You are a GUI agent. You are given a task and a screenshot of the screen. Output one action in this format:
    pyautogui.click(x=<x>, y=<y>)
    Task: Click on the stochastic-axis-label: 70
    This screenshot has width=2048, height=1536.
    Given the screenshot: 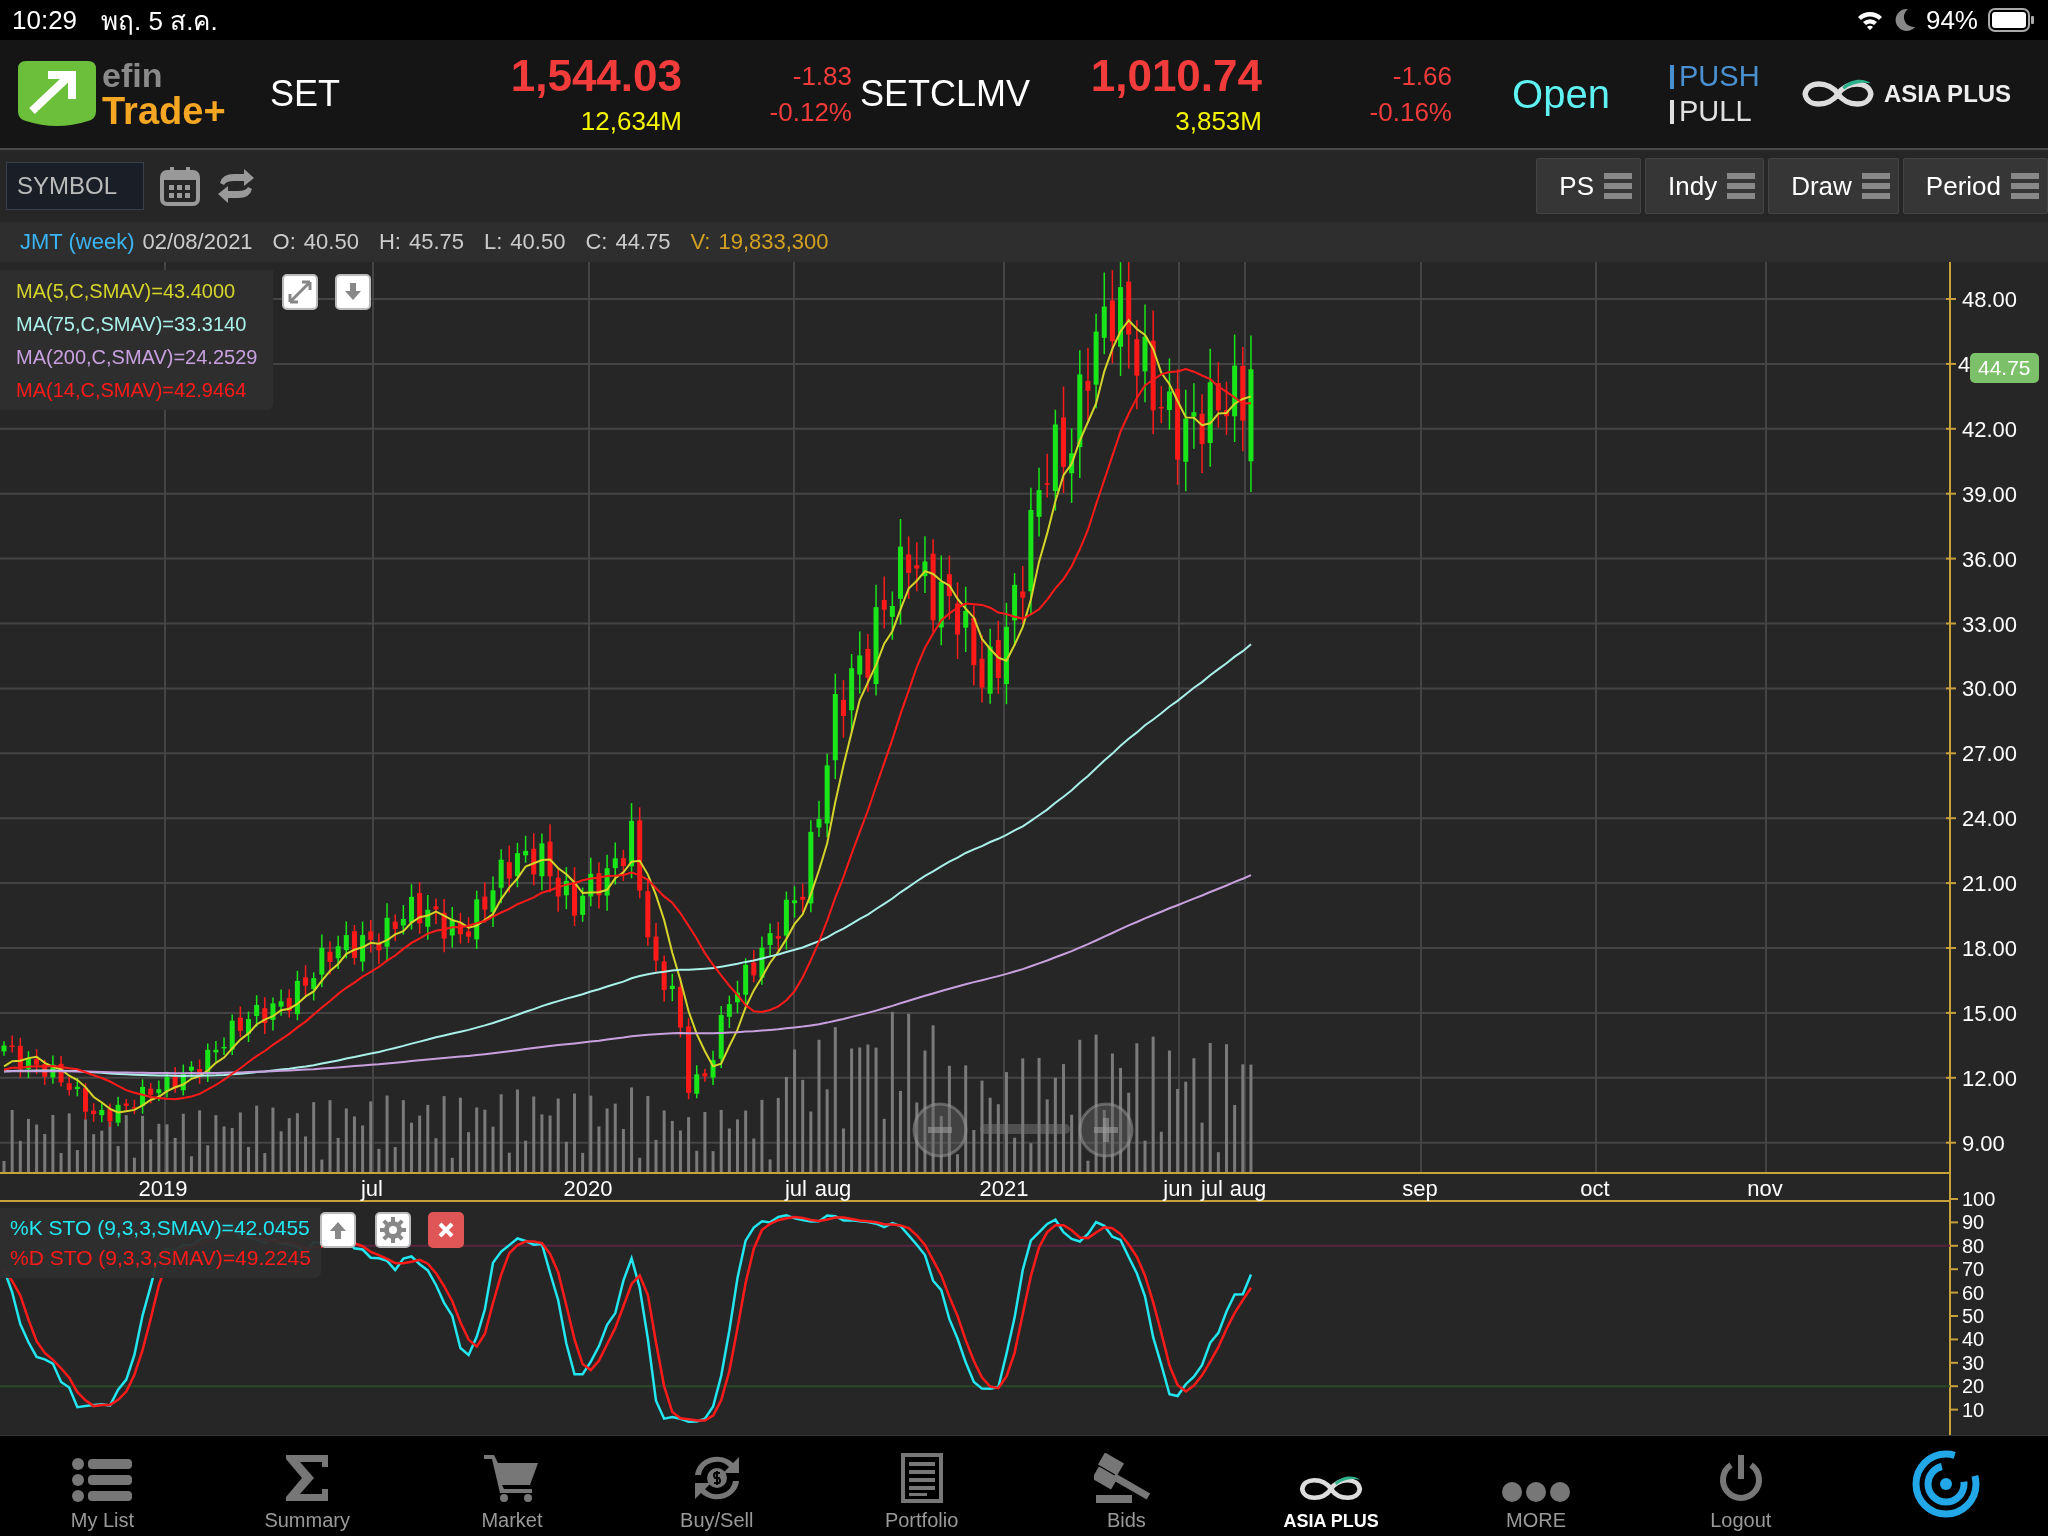 What is the action you would take?
    pyautogui.click(x=1973, y=1269)
    